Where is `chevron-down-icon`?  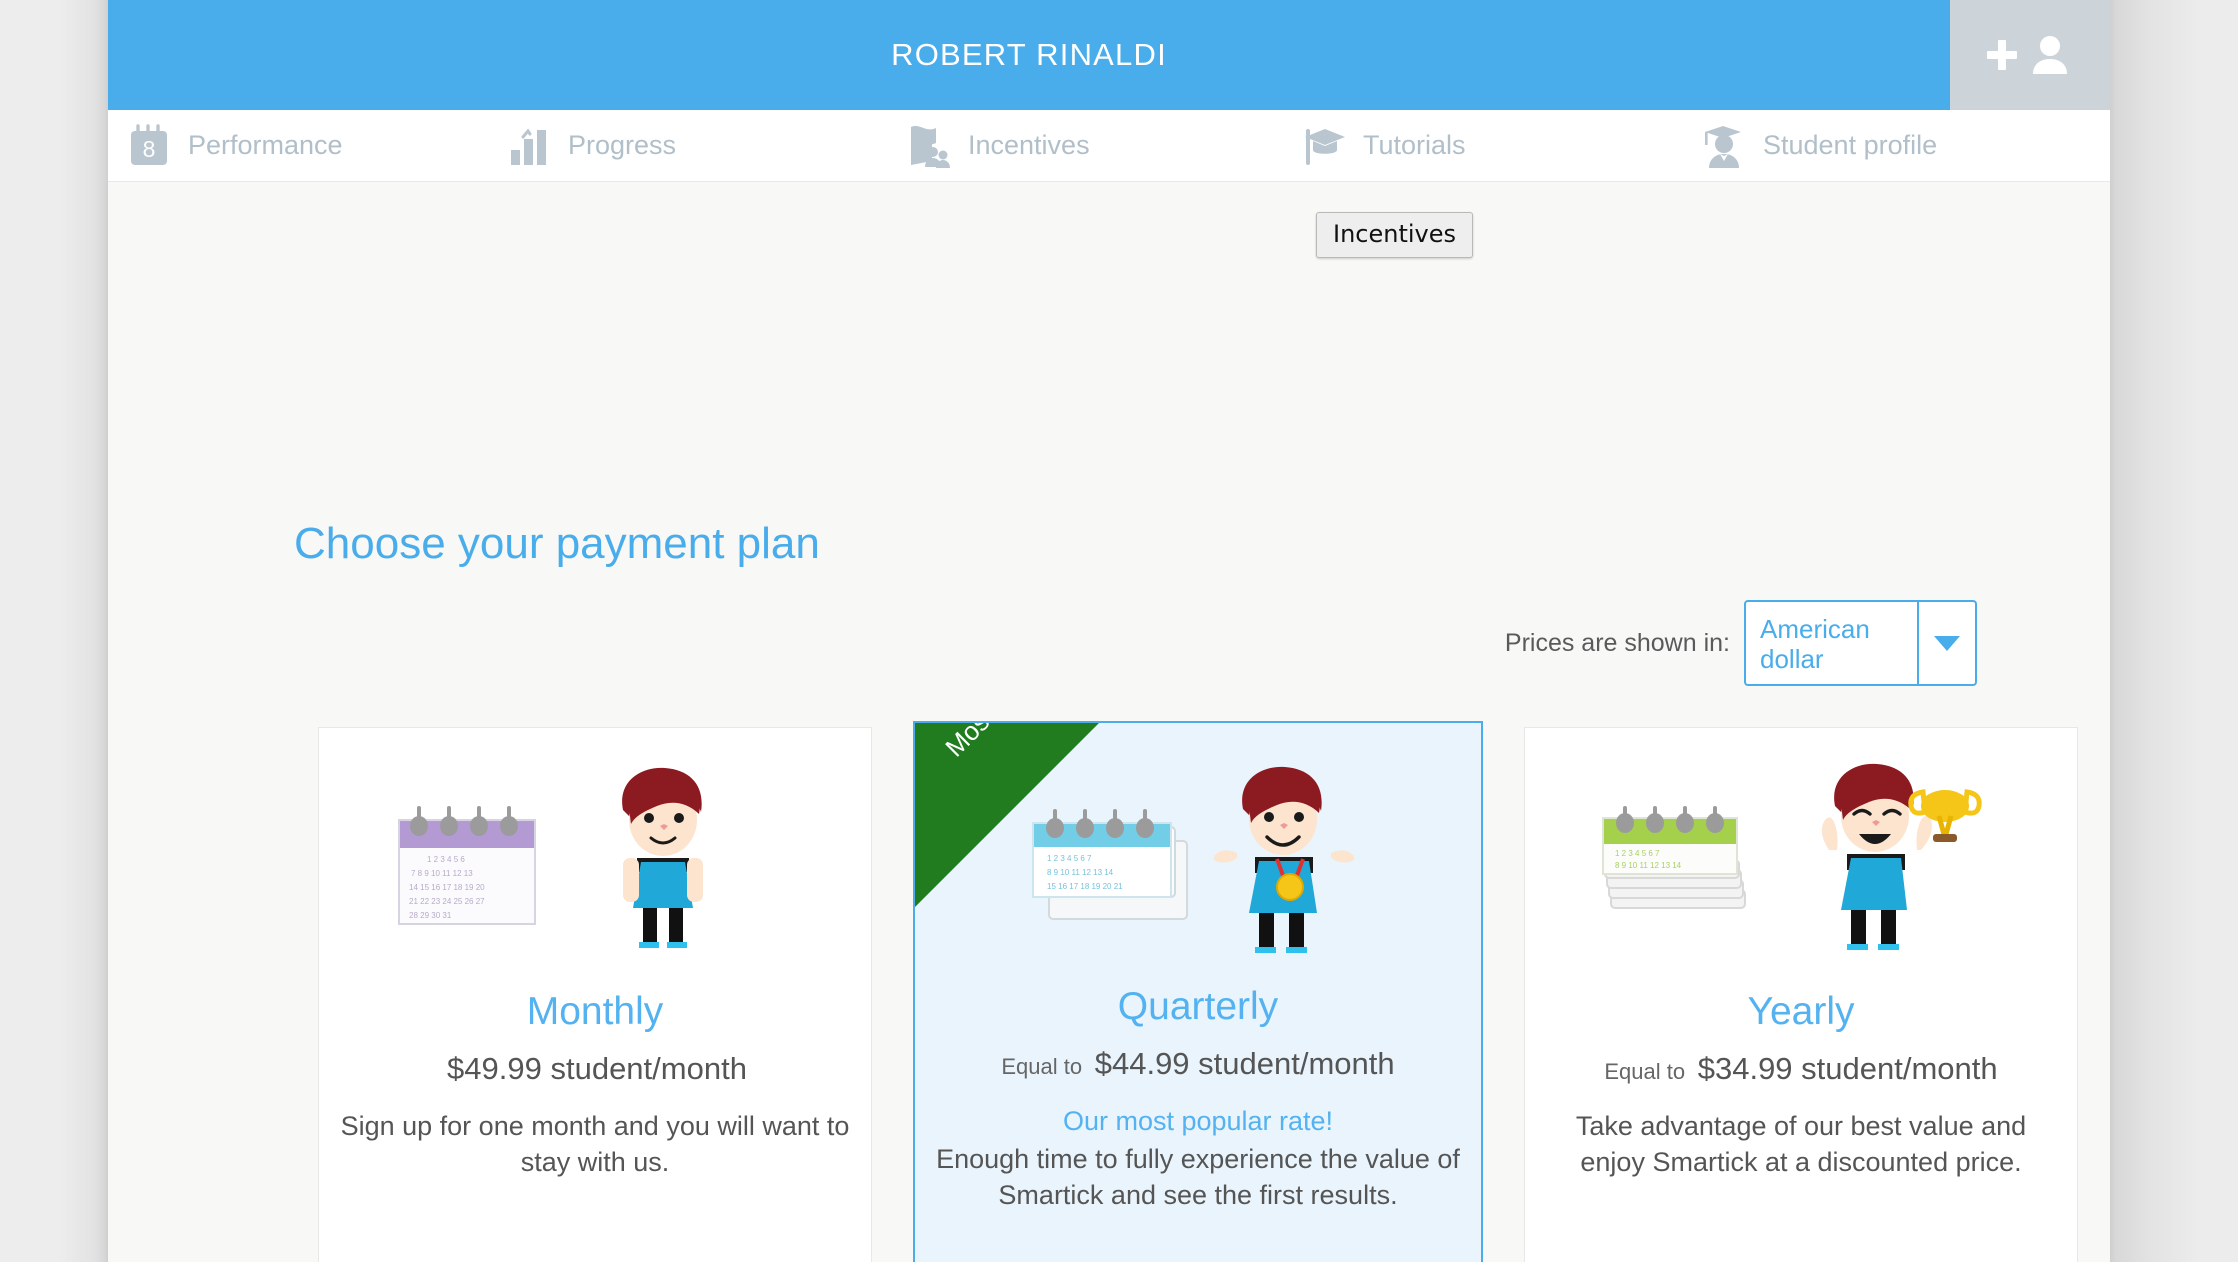 chevron-down-icon is located at coordinates (1947, 643).